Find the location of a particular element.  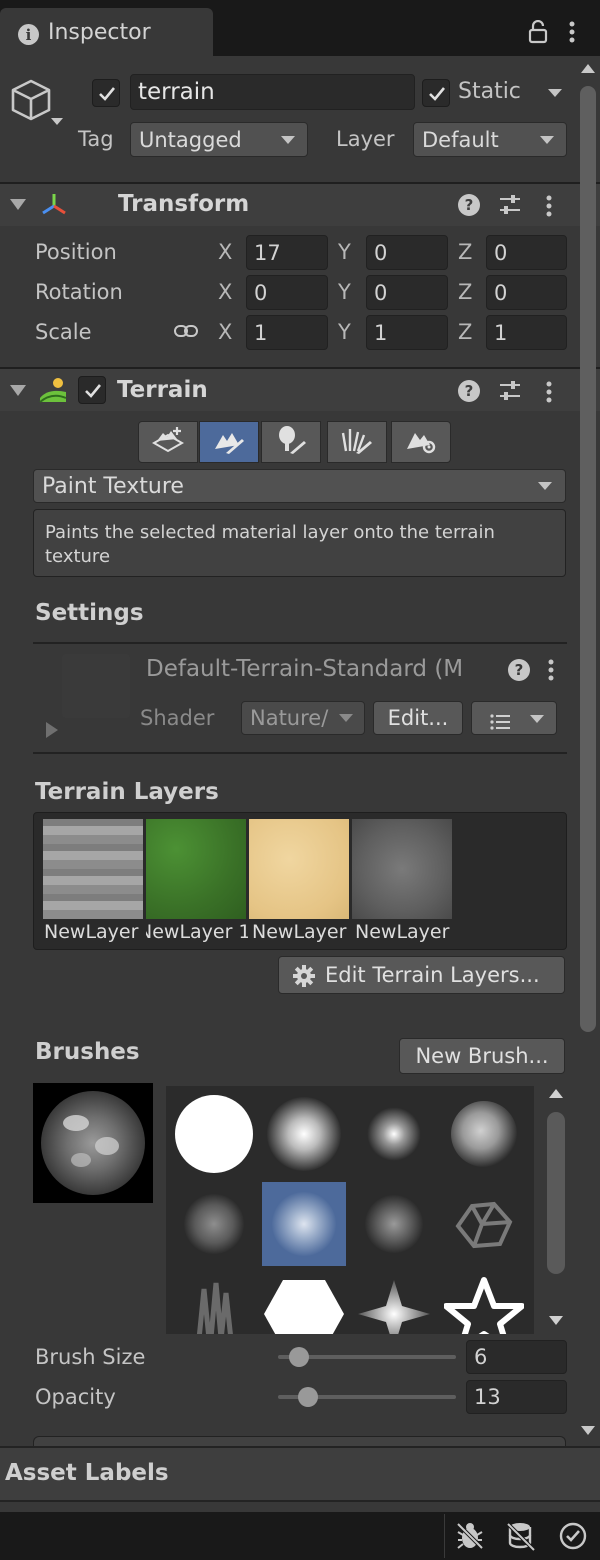

material-preview is located at coordinates (96, 686).